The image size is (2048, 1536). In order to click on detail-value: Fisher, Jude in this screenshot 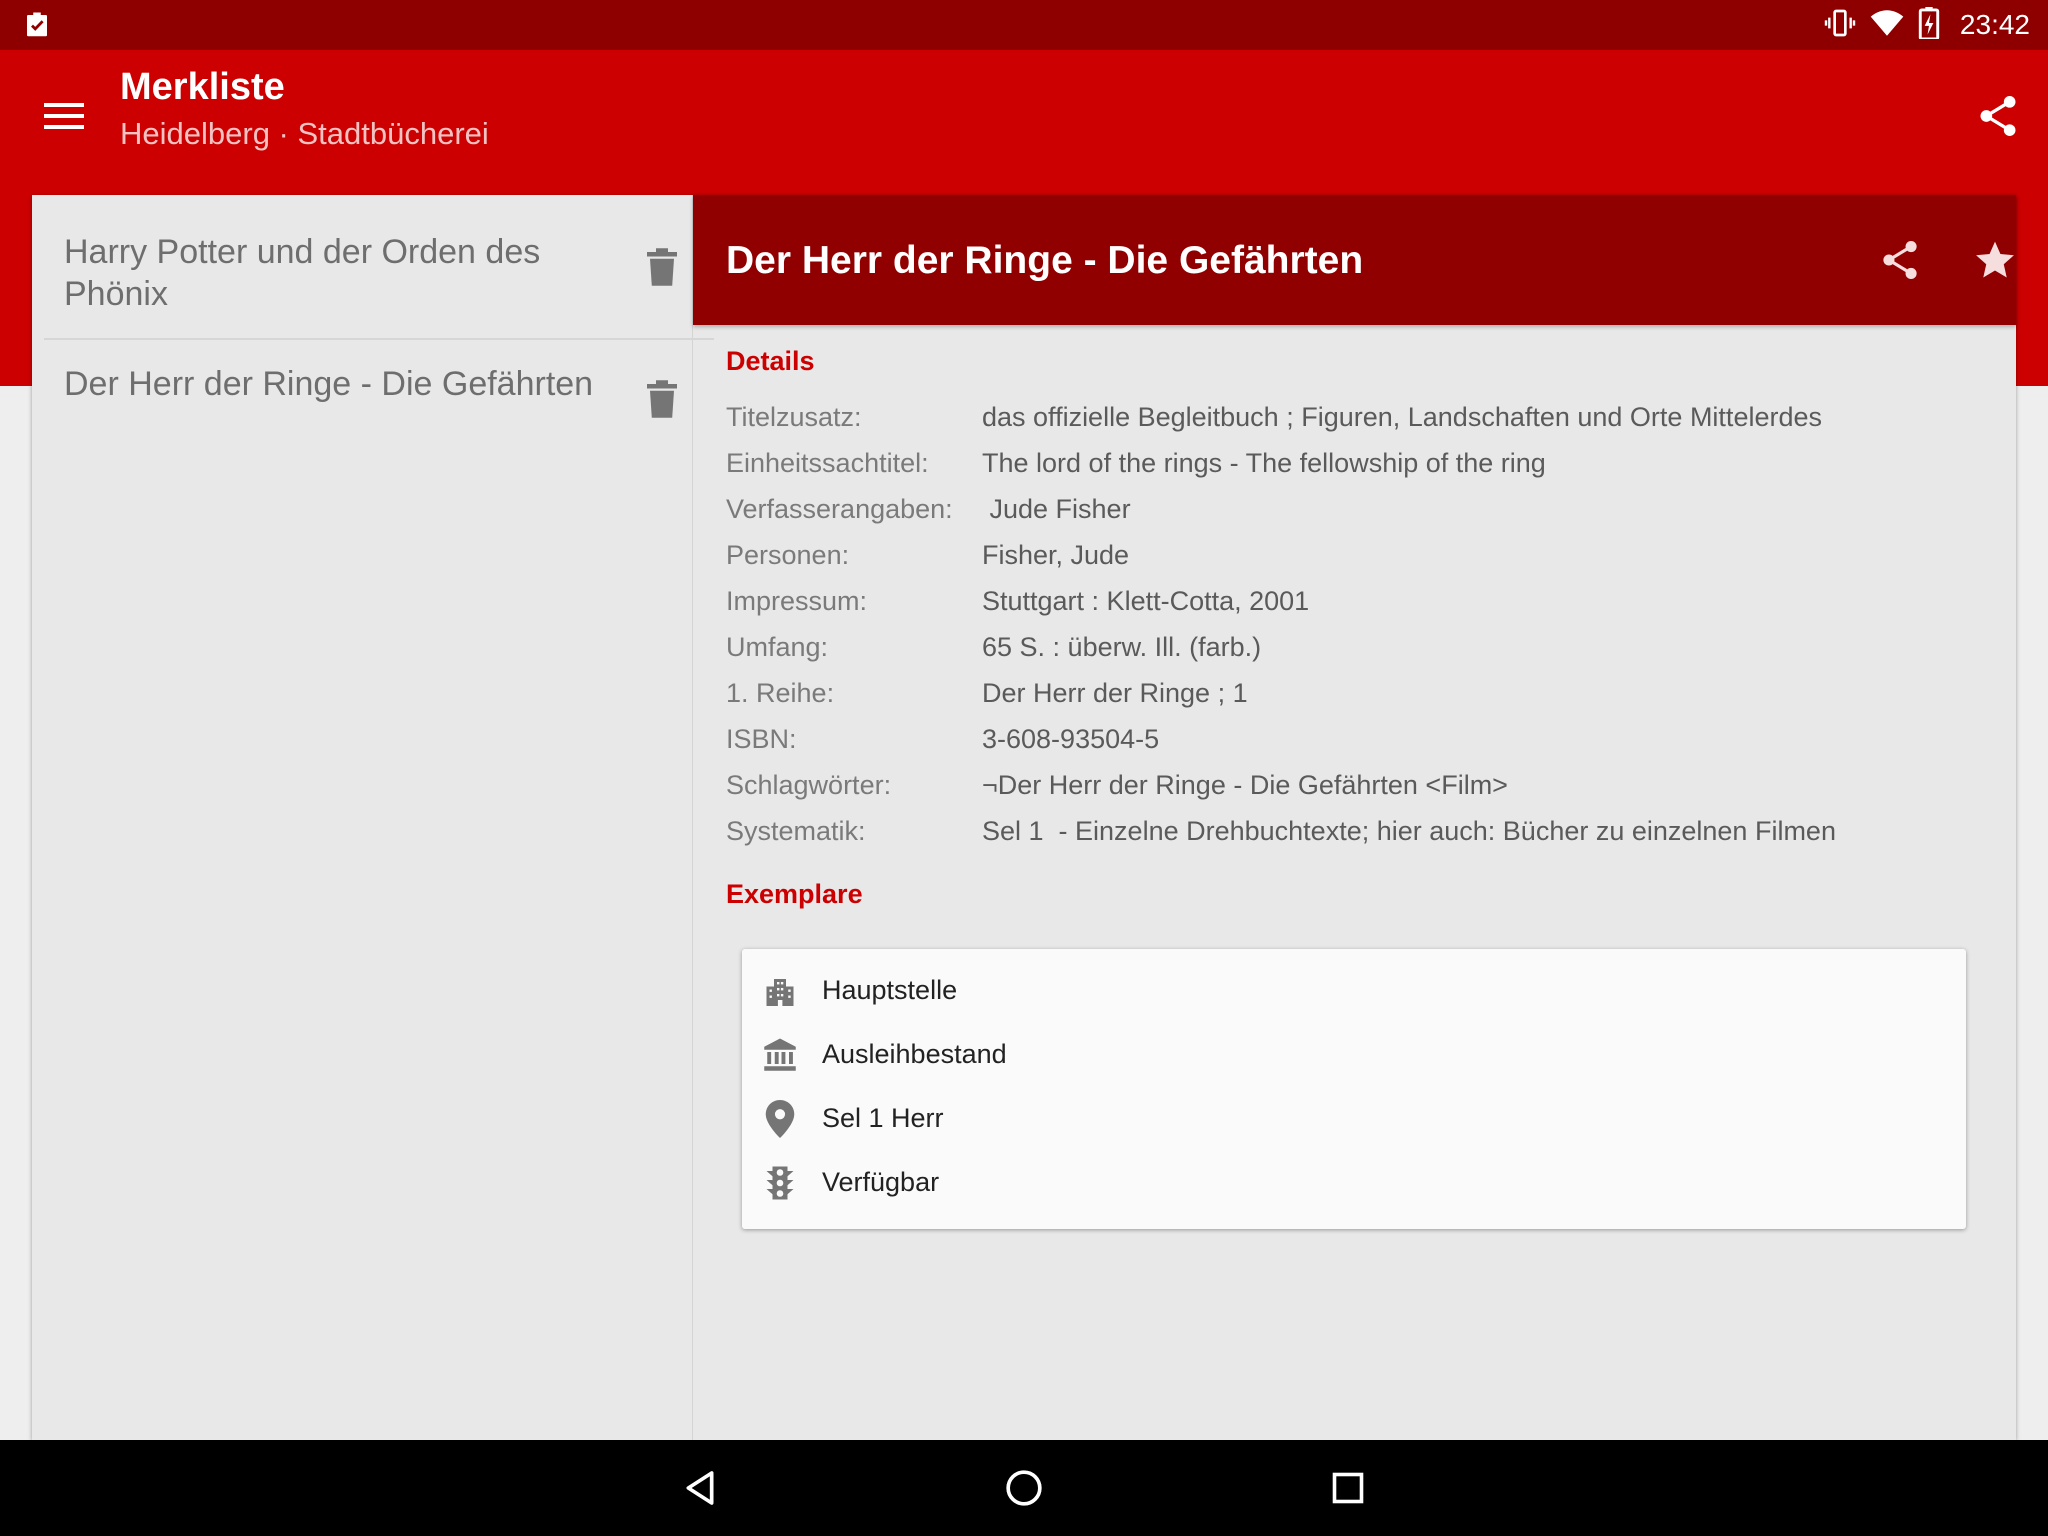, I will do `click(1056, 555)`.